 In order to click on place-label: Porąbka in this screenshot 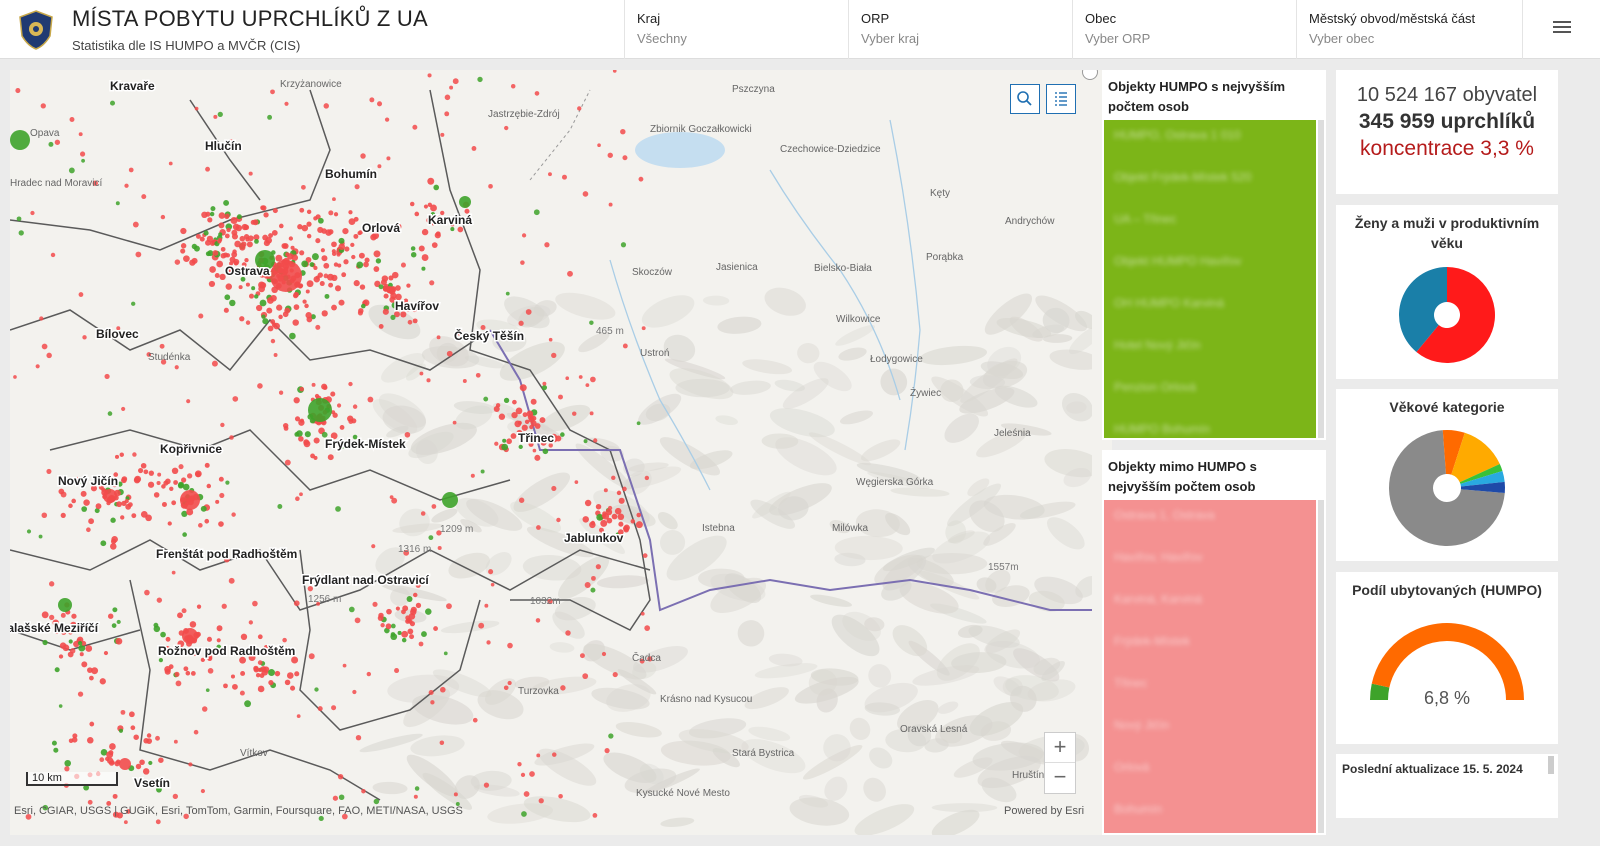, I will do `click(945, 257)`.